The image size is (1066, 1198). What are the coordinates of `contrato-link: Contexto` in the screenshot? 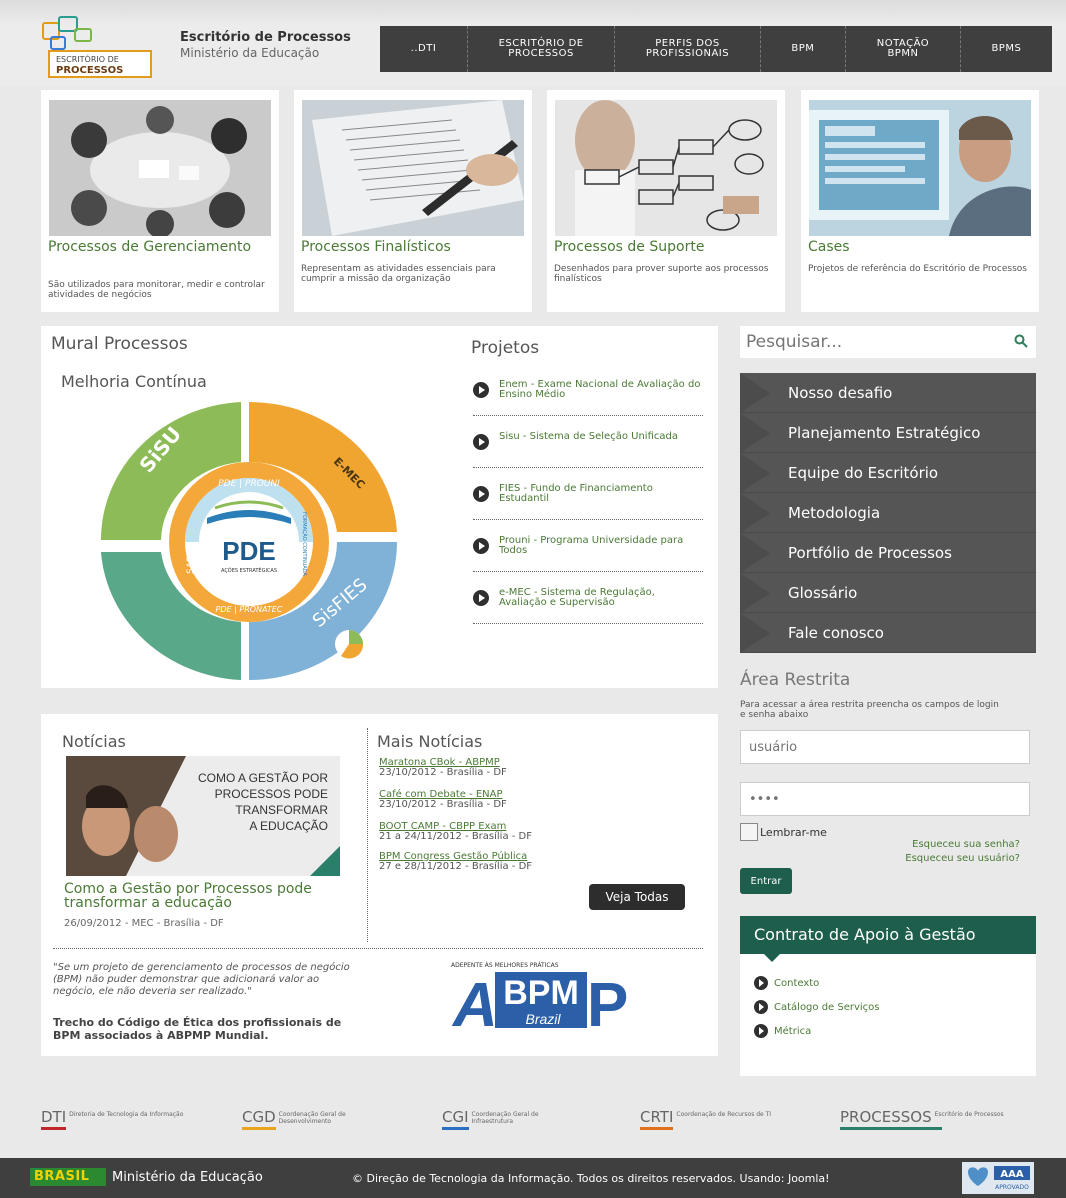 It's located at (796, 983).